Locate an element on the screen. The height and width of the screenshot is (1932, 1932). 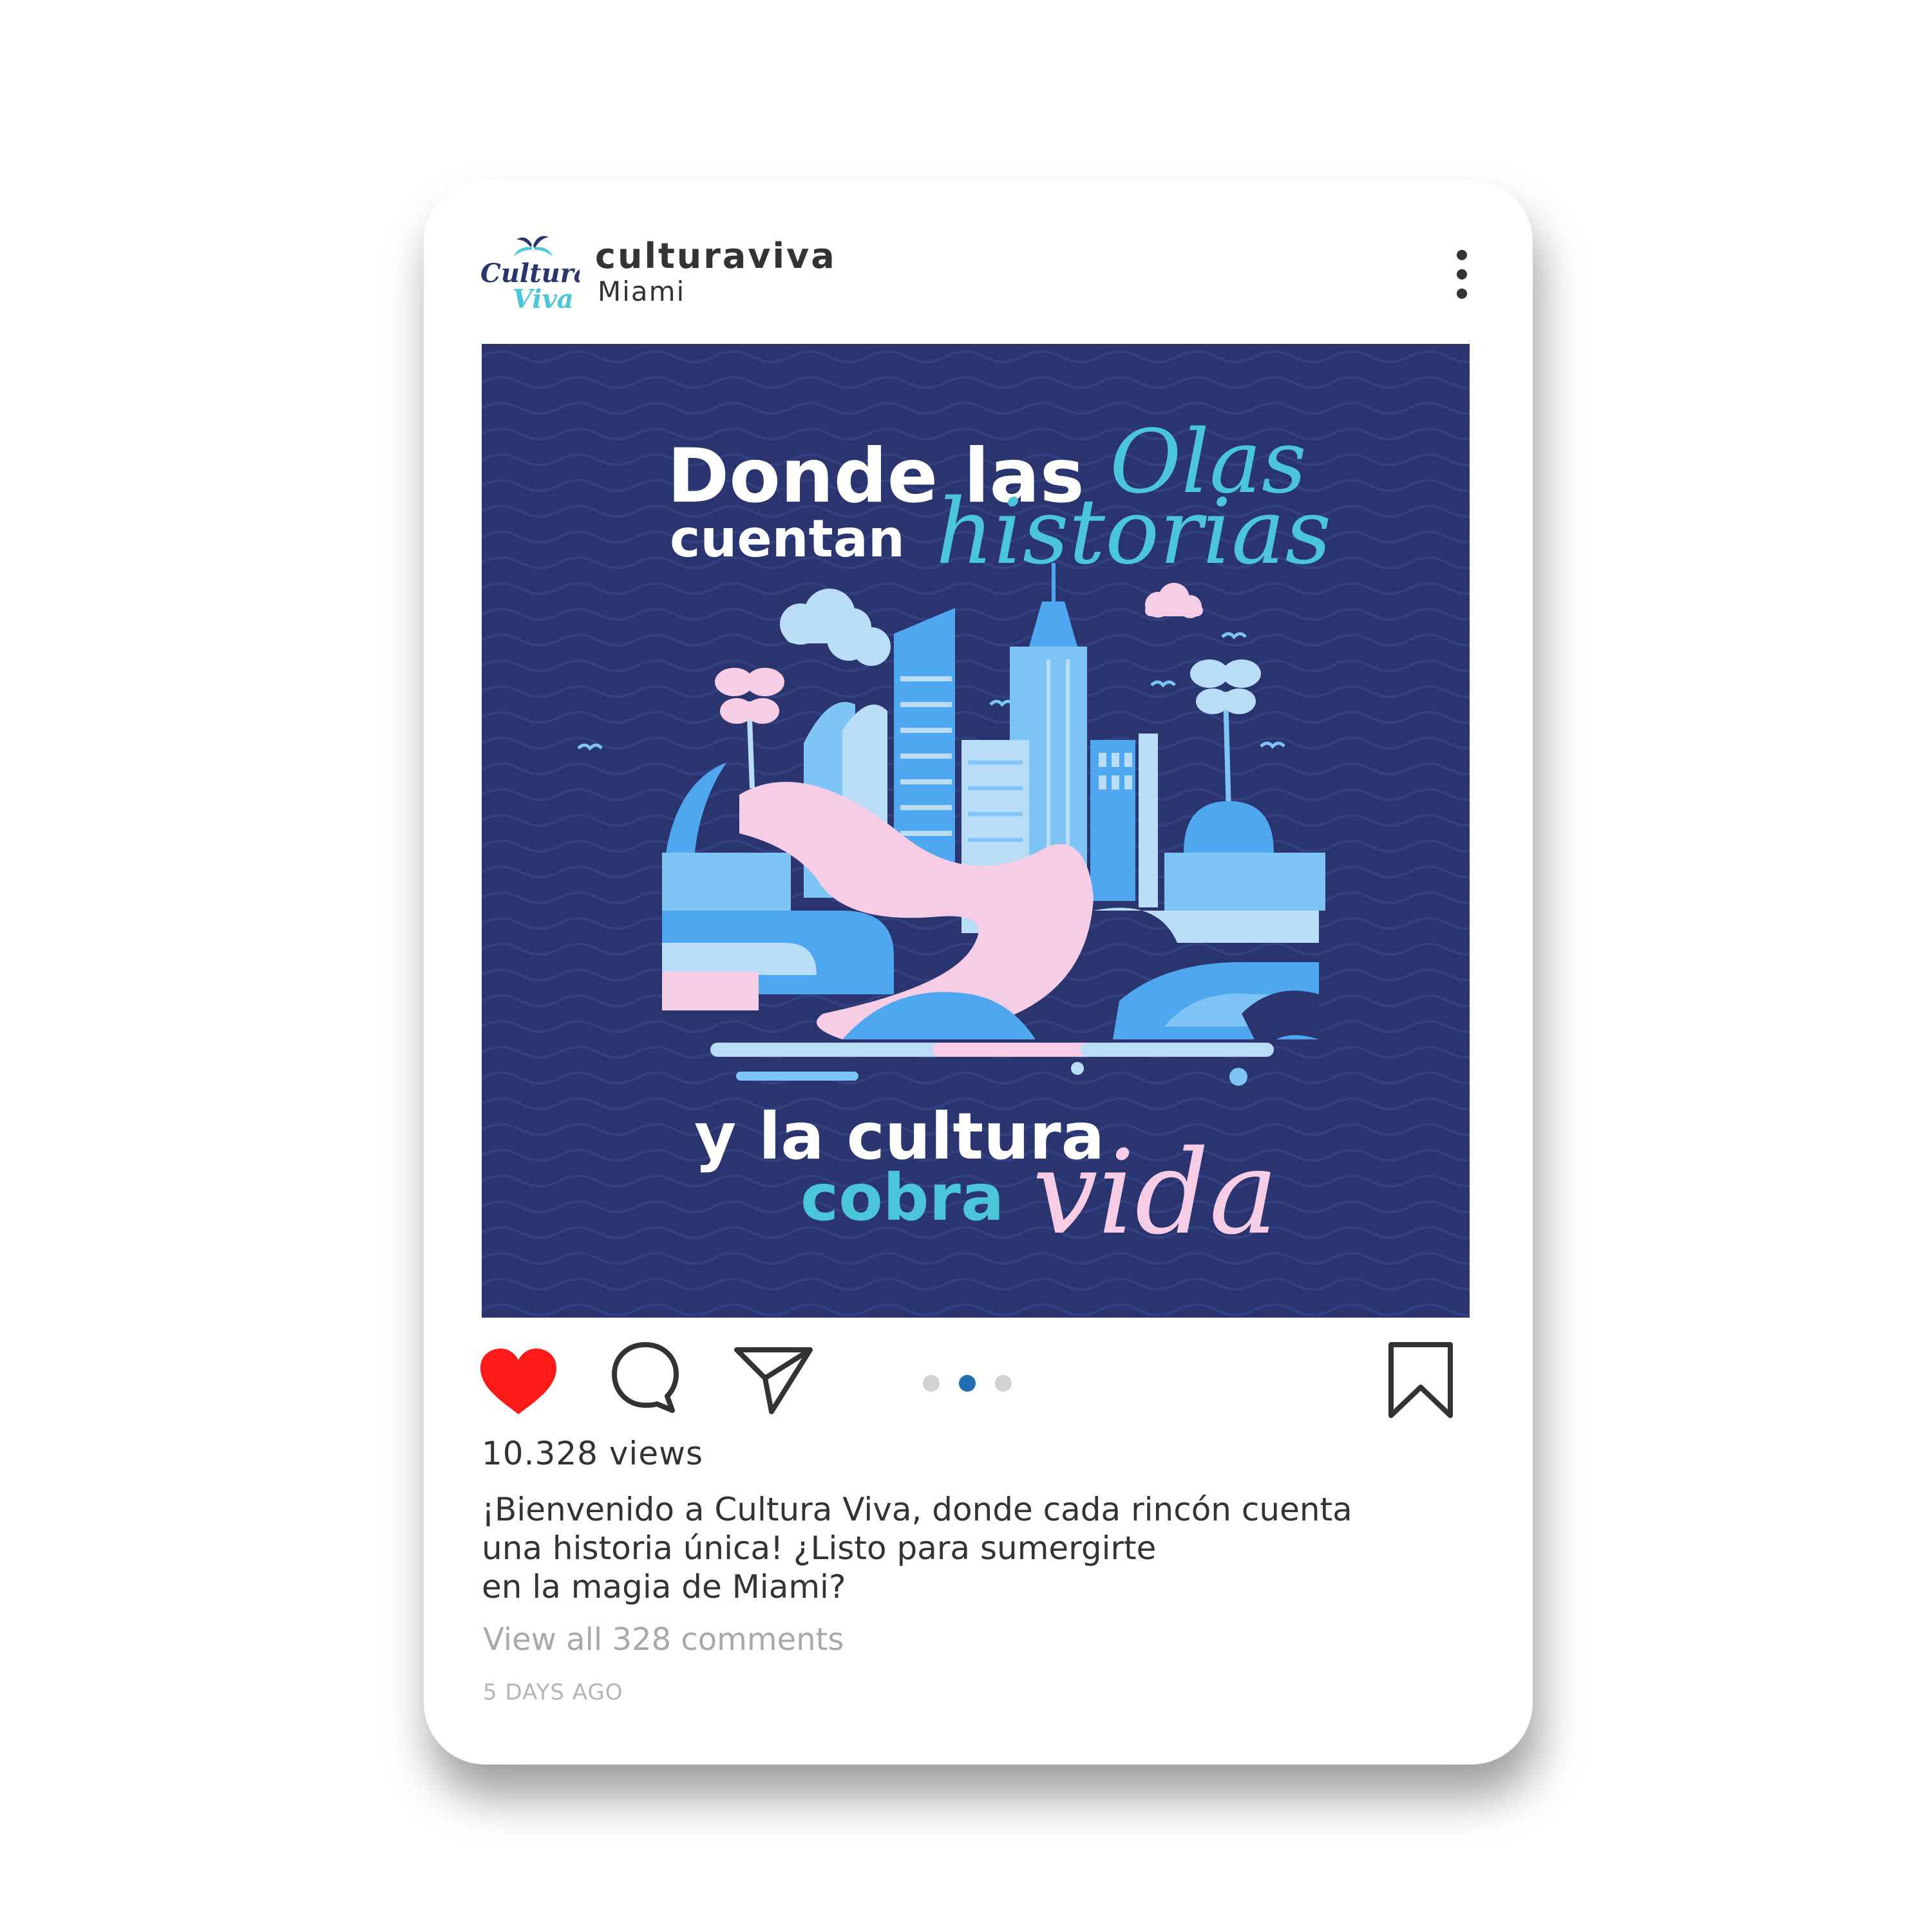
paper-plane-icon is located at coordinates (774, 1380).